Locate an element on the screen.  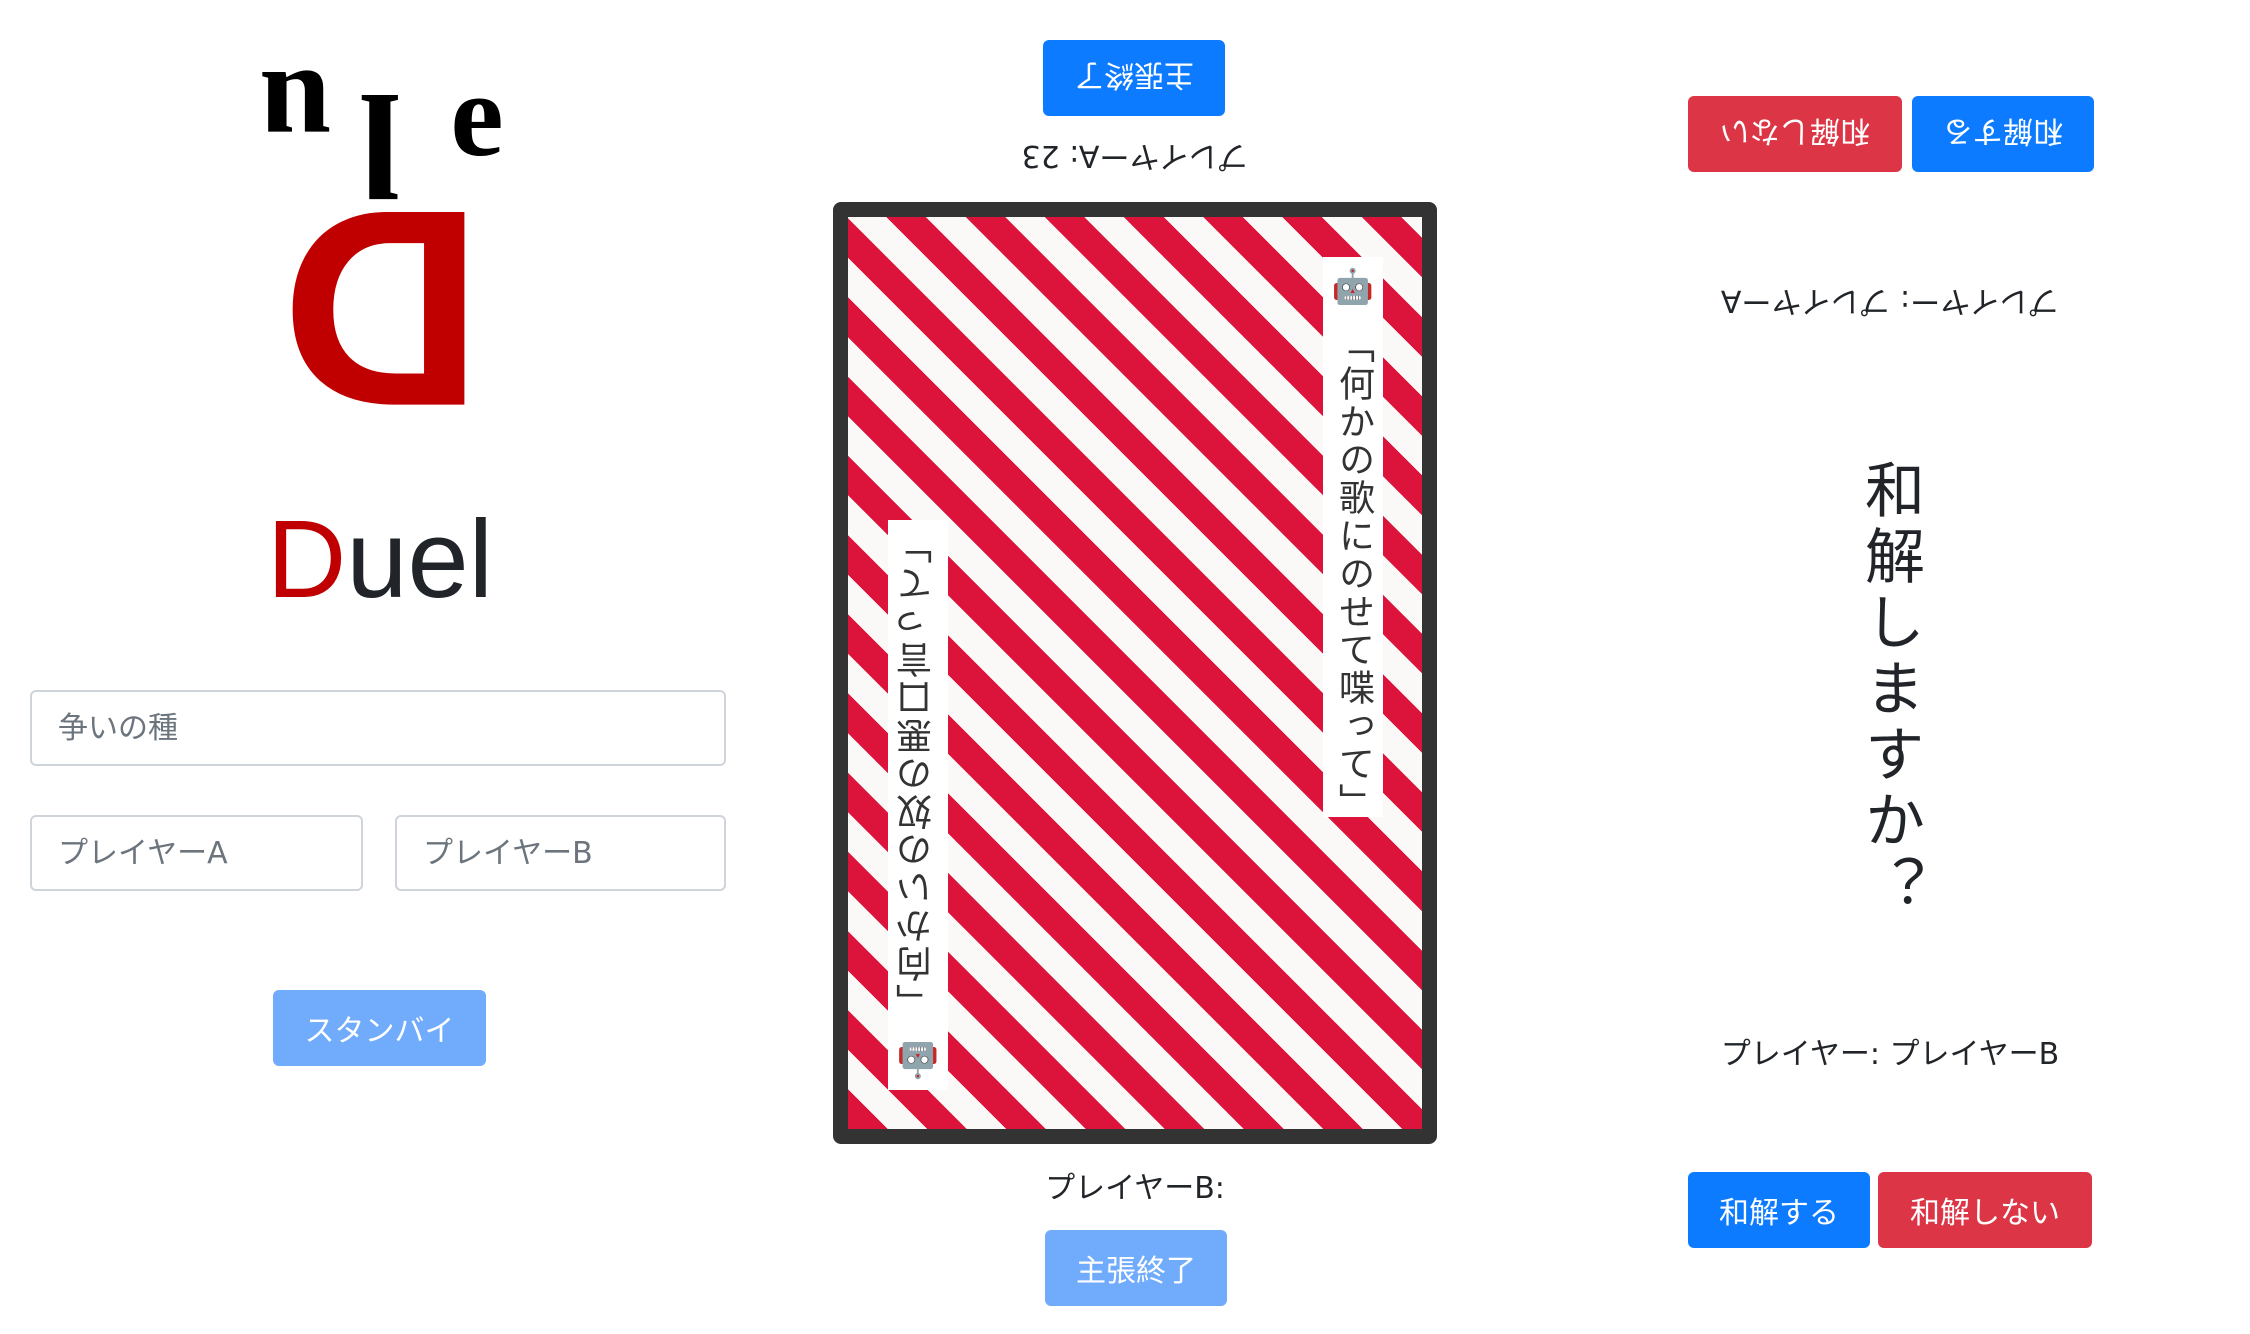
player-b-speech-bubble: 🤖 「何かの歌にのせて喋って」 is located at coordinates (1353, 539).